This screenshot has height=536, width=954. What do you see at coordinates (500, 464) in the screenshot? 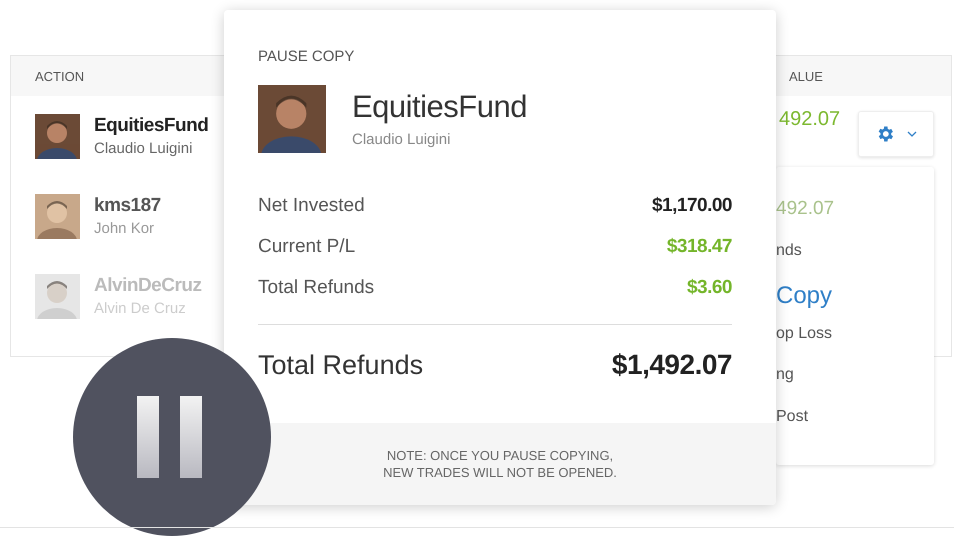
I see `note-text: NOTE: ONCE YOU PAUSE COPYING, NEW TRADES WILL NOT BE OPENED.` at bounding box center [500, 464].